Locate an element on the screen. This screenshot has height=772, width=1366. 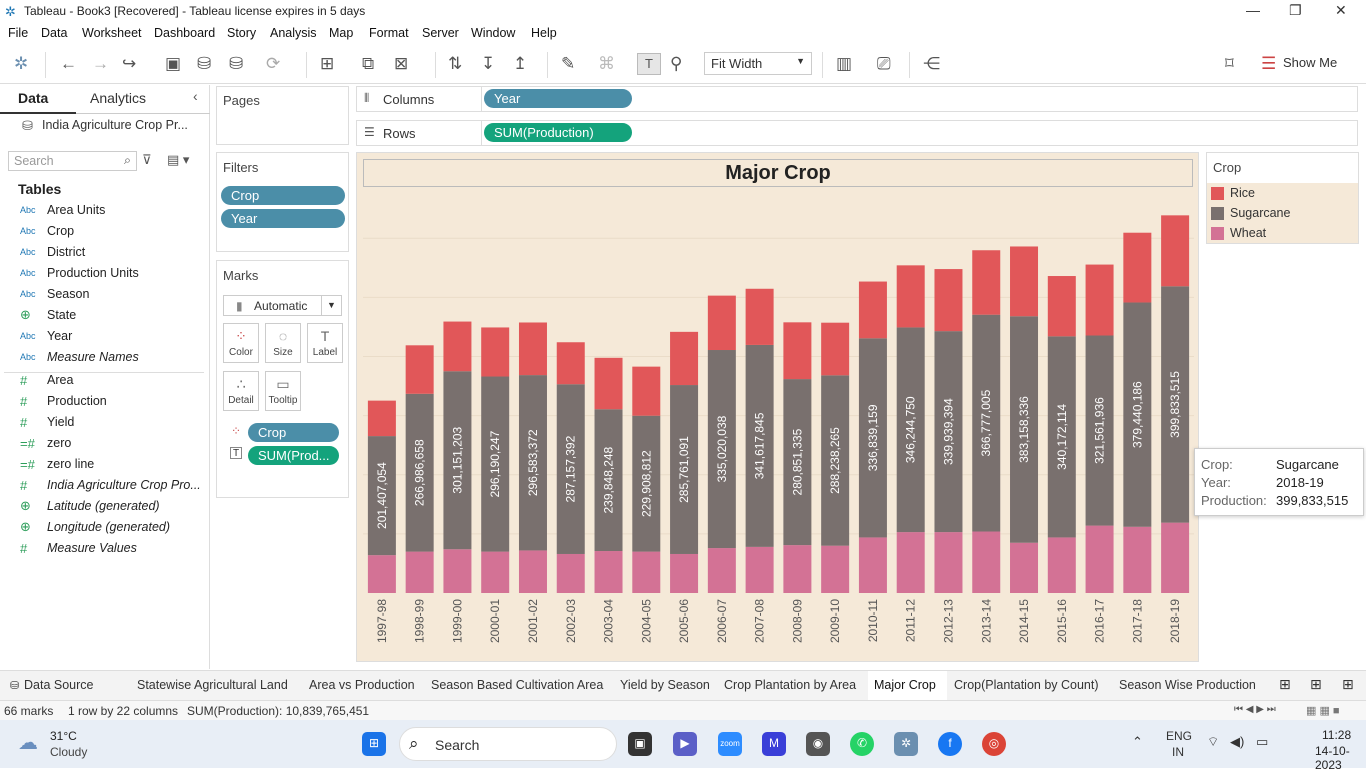
save-icon: ▣ is located at coordinates (173, 64).